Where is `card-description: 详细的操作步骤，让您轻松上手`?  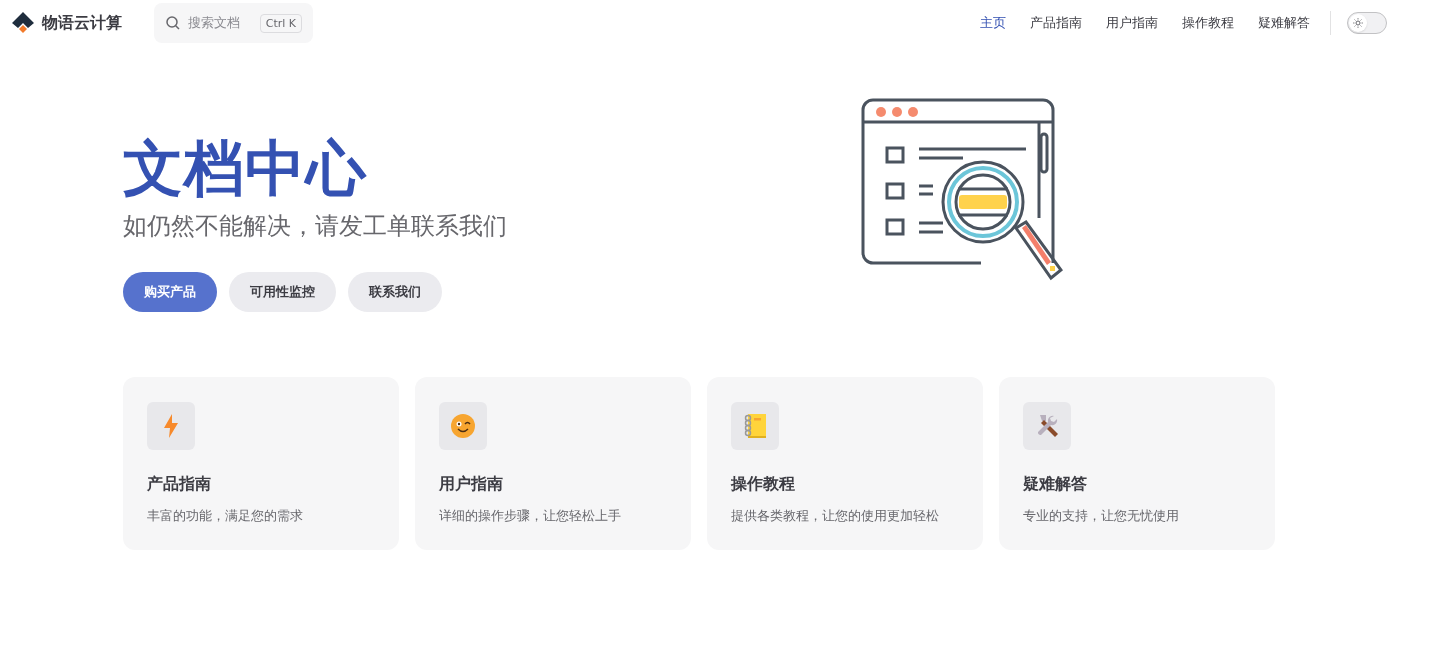 card-description: 详细的操作步骤，让您轻松上手 is located at coordinates (530, 516).